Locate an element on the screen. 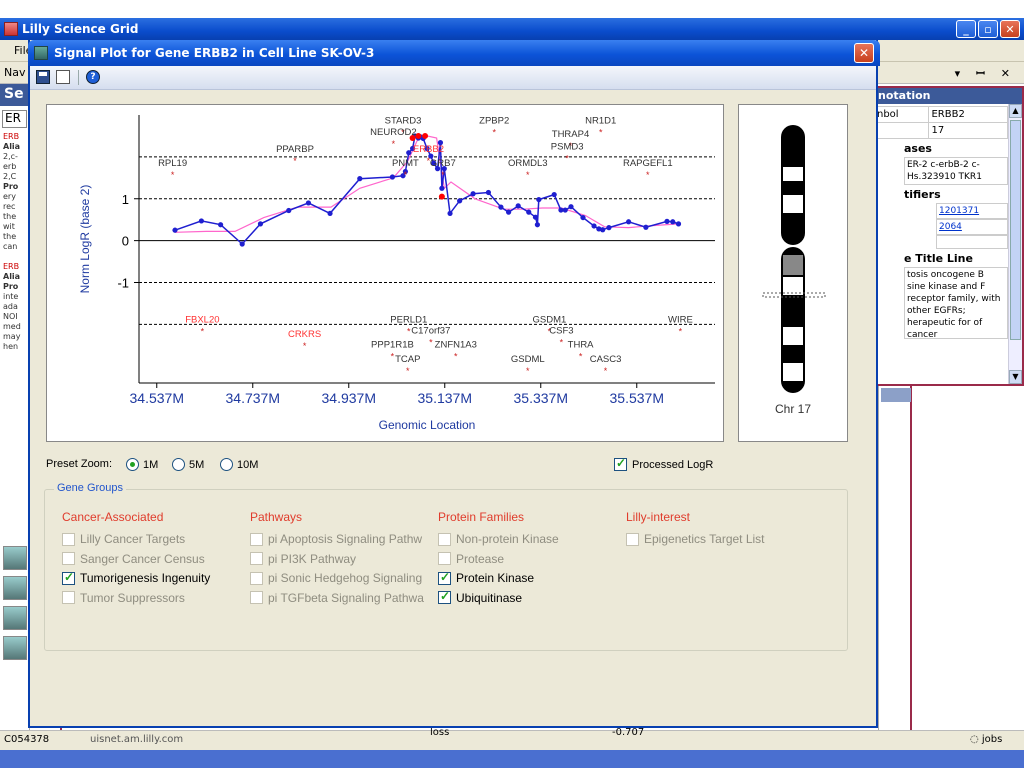 The image size is (1024, 768). gene-group-option: Protease is located at coordinates (471, 559).